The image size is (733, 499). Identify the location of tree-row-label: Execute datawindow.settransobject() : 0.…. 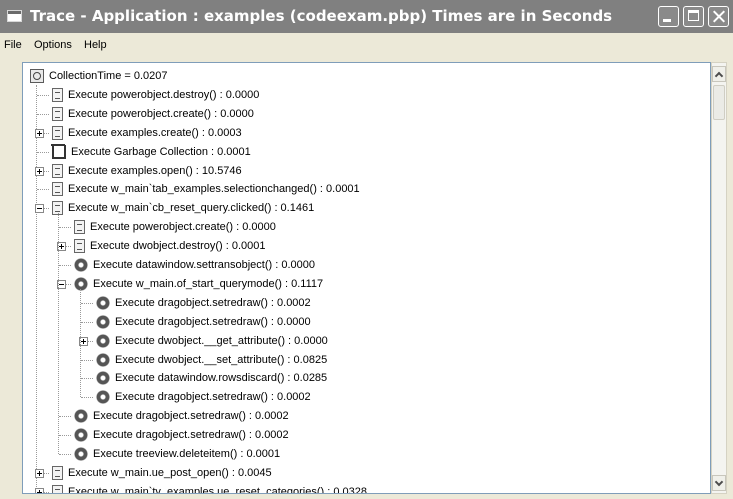
(204, 265).